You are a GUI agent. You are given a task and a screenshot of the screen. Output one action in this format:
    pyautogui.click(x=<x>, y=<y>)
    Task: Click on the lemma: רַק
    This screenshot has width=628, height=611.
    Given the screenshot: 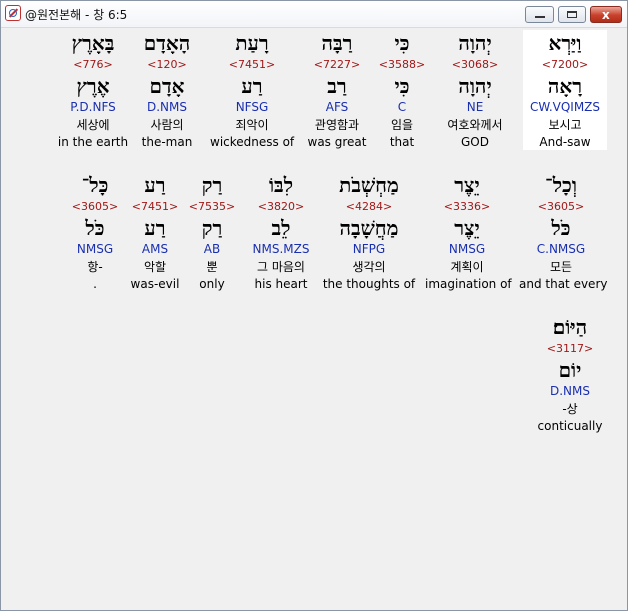 What is the action you would take?
    pyautogui.click(x=212, y=228)
    